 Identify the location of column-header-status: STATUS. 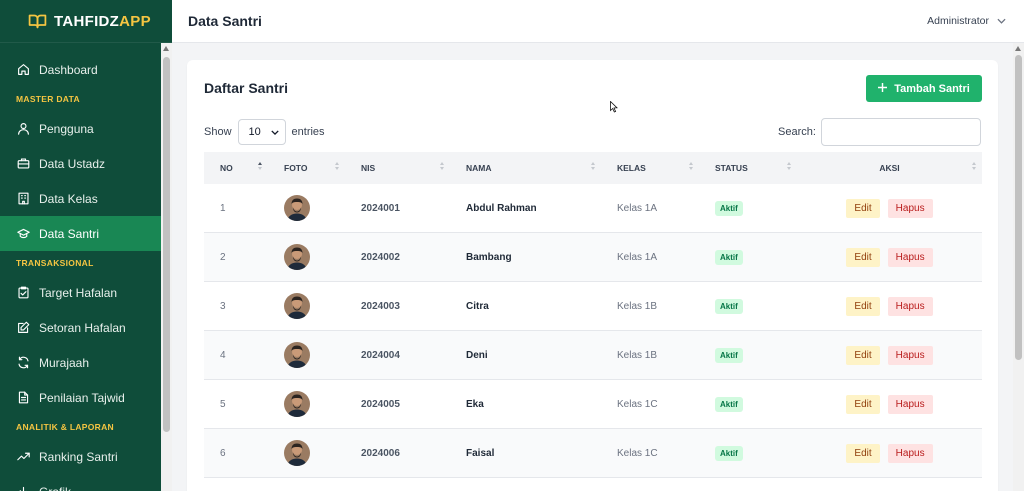
(748, 168).